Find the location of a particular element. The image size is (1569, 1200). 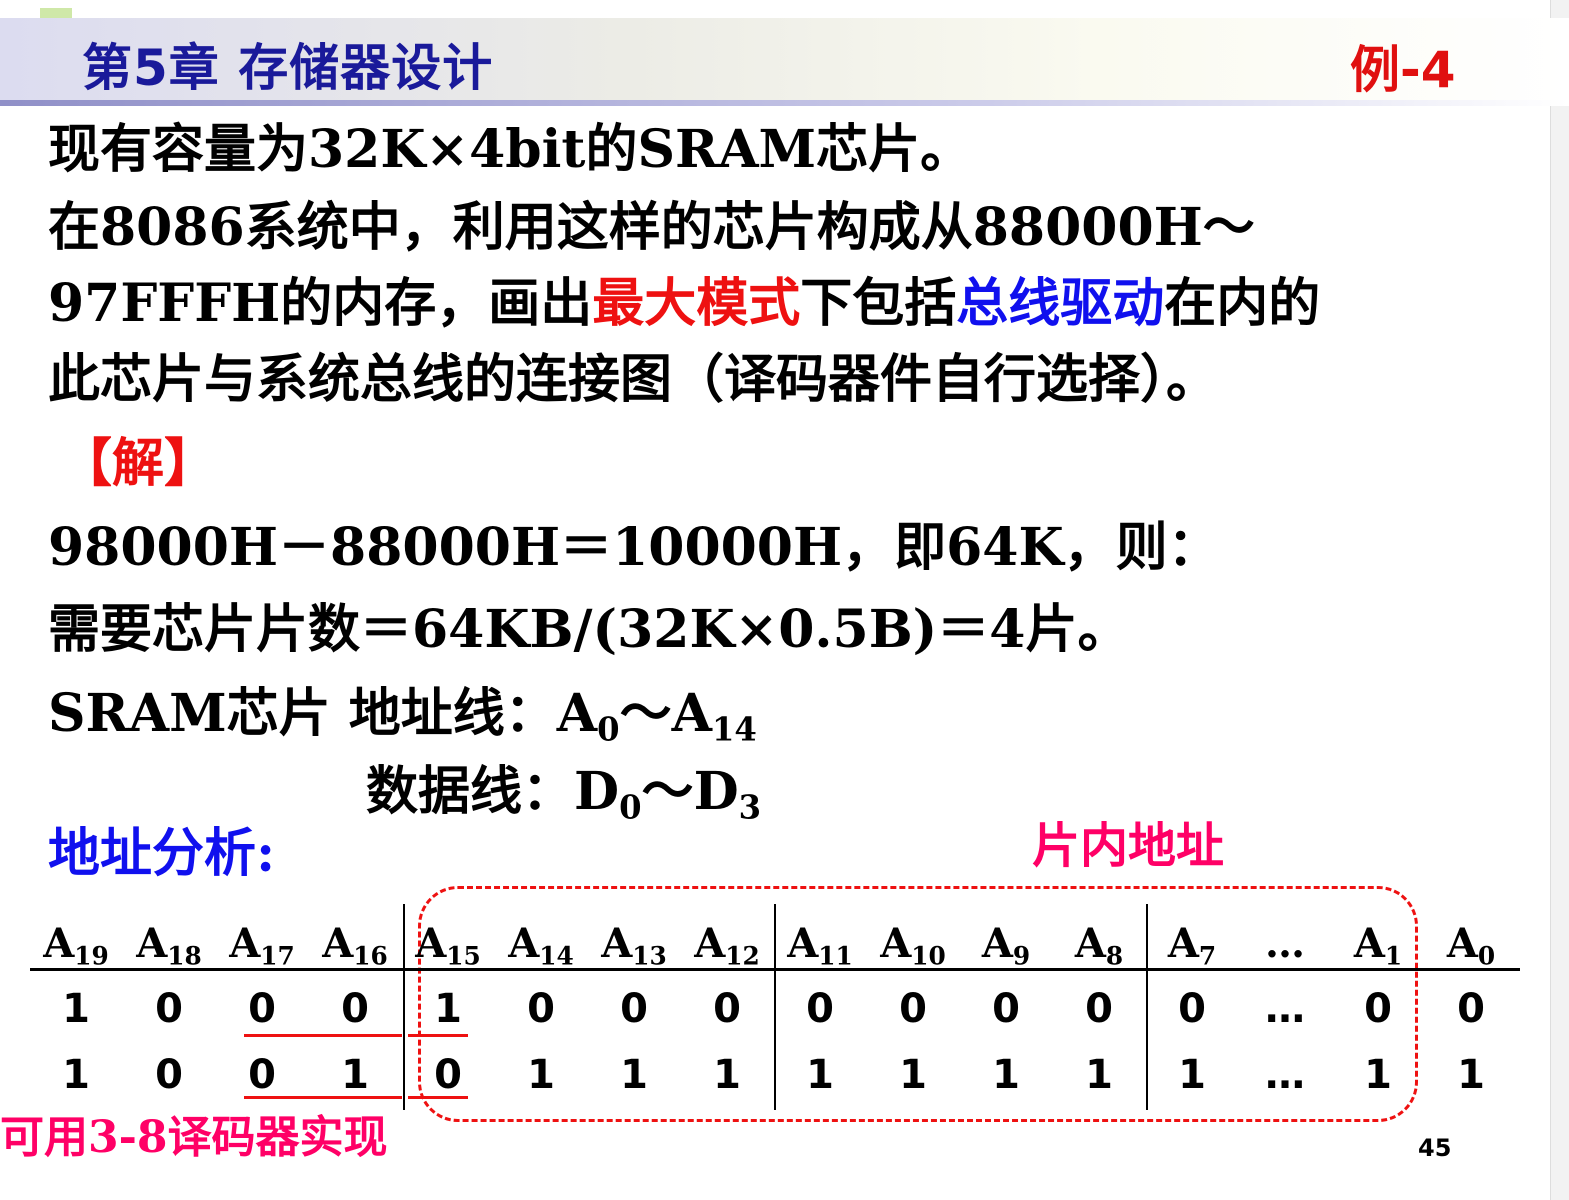

bit-index: 1 is located at coordinates (1393, 956).